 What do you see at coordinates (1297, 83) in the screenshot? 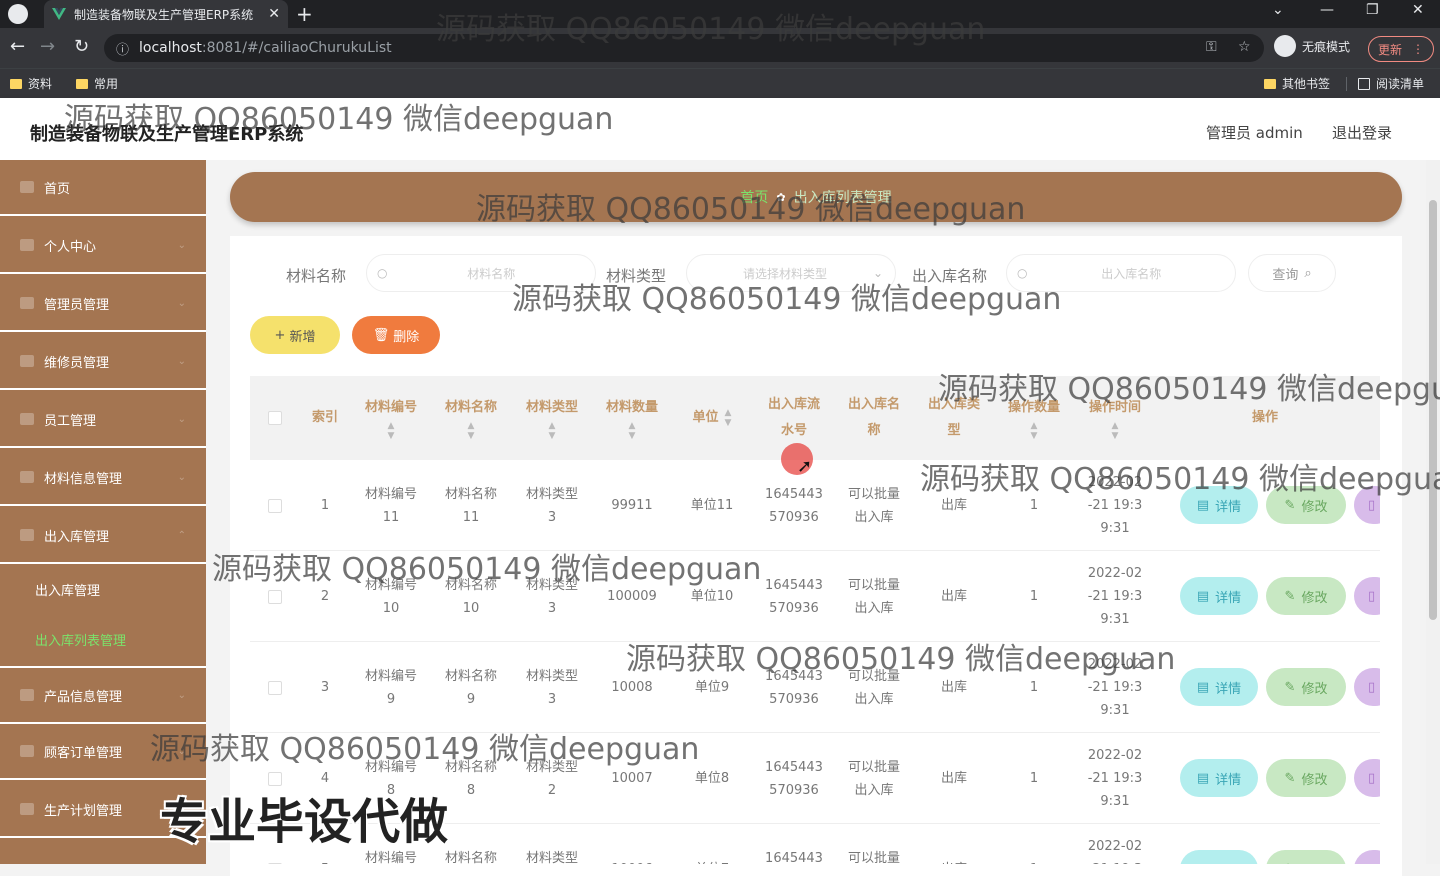
I see `other-bookmarks: 其他书签` at bounding box center [1297, 83].